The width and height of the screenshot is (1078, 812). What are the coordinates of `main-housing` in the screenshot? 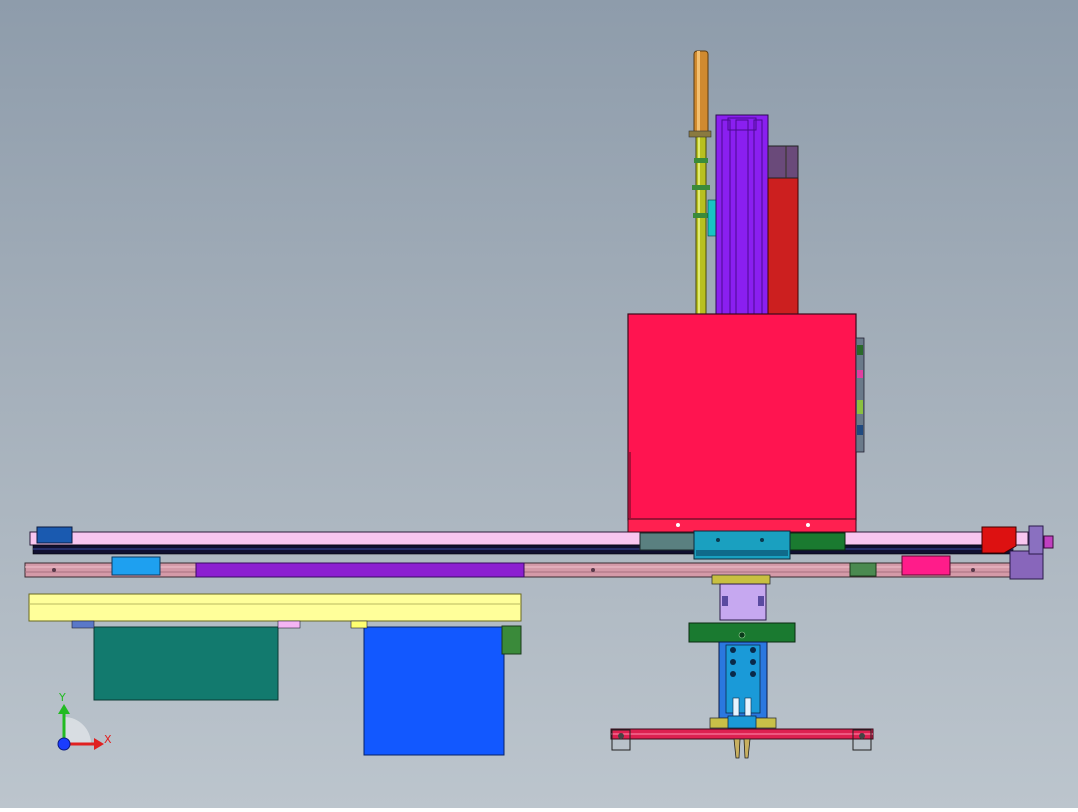 It's located at (746, 423).